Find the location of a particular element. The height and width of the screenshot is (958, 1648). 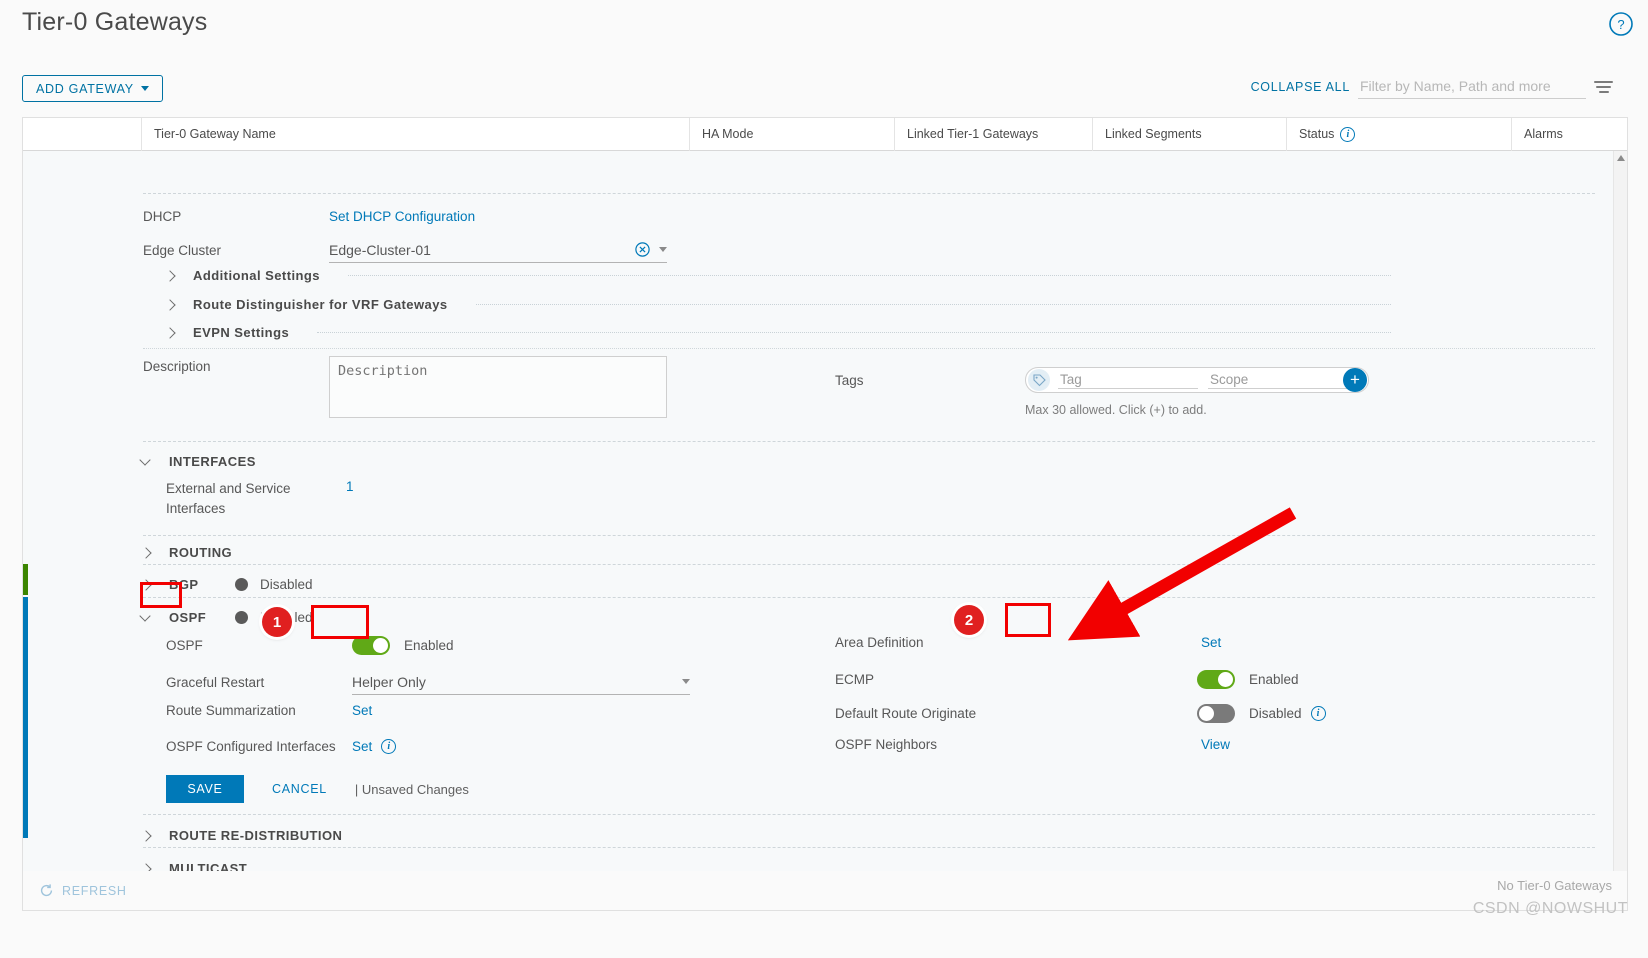

clear-circle-icon is located at coordinates (642, 249).